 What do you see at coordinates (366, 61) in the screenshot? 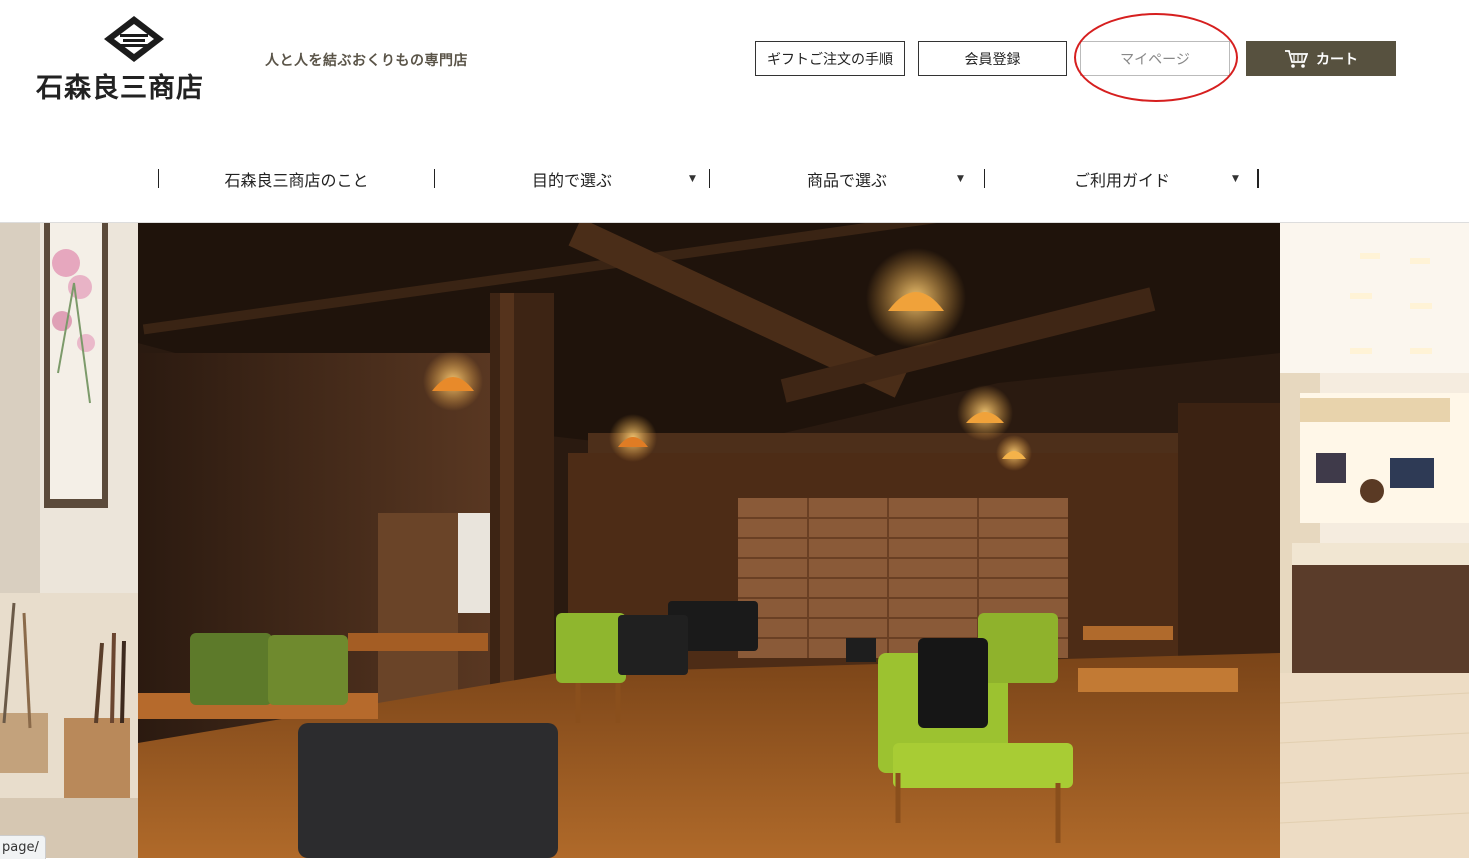
I see `site-tagline: 人と人を結ぶおくりもの専門店` at bounding box center [366, 61].